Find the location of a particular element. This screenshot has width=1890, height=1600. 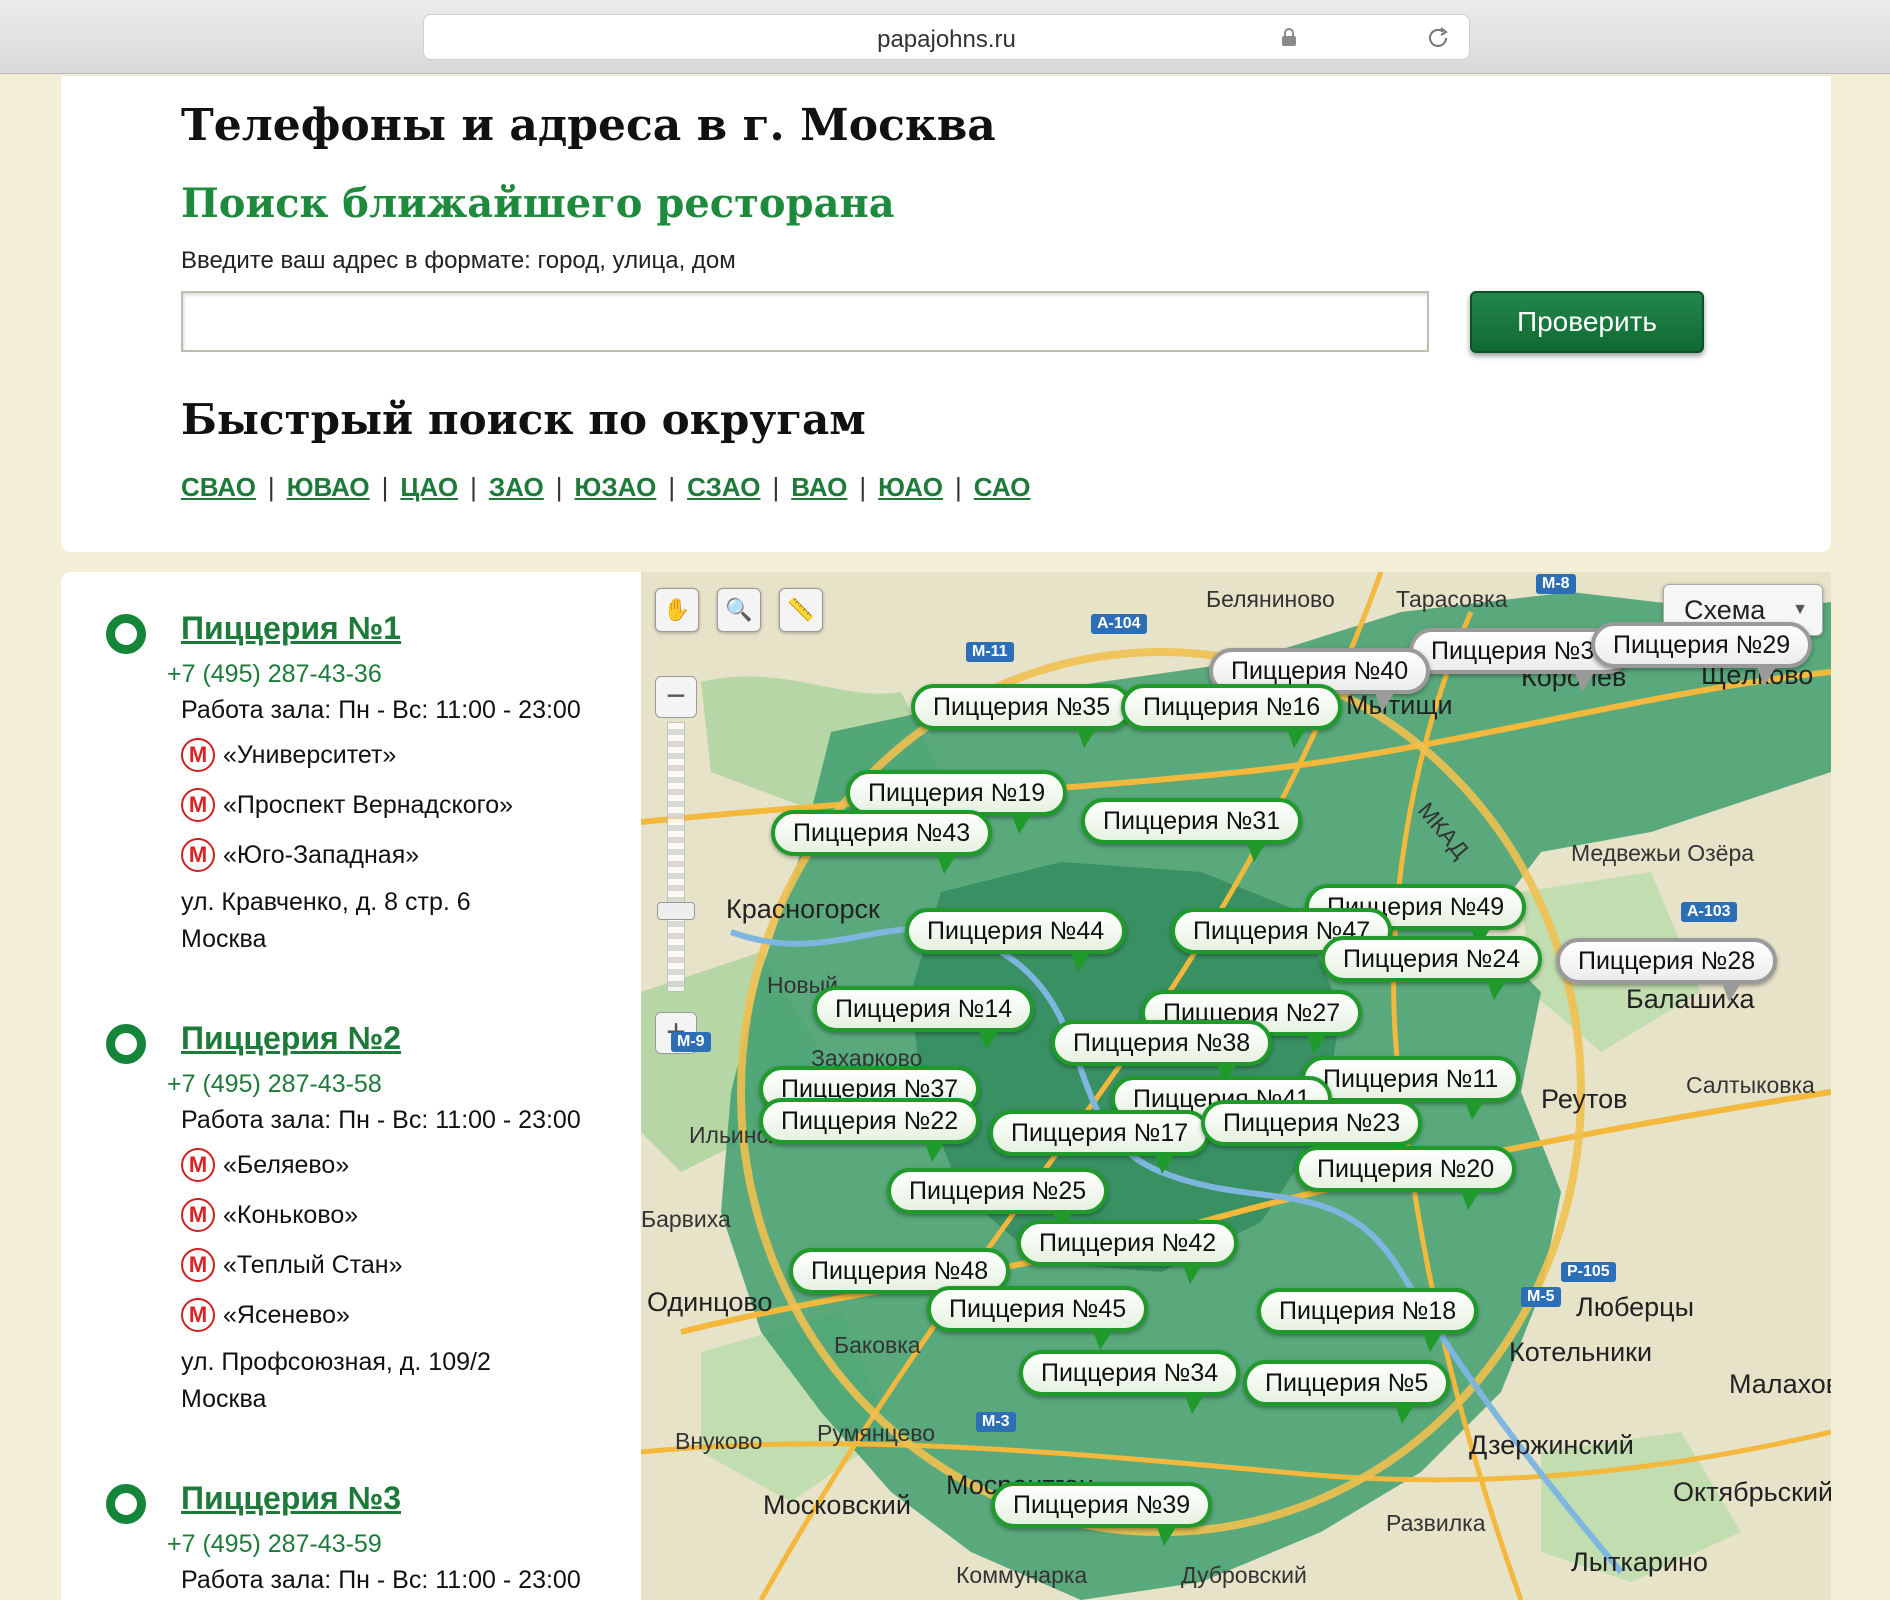

browser-toolbar: papajohns.ru is located at coordinates (945, 37).